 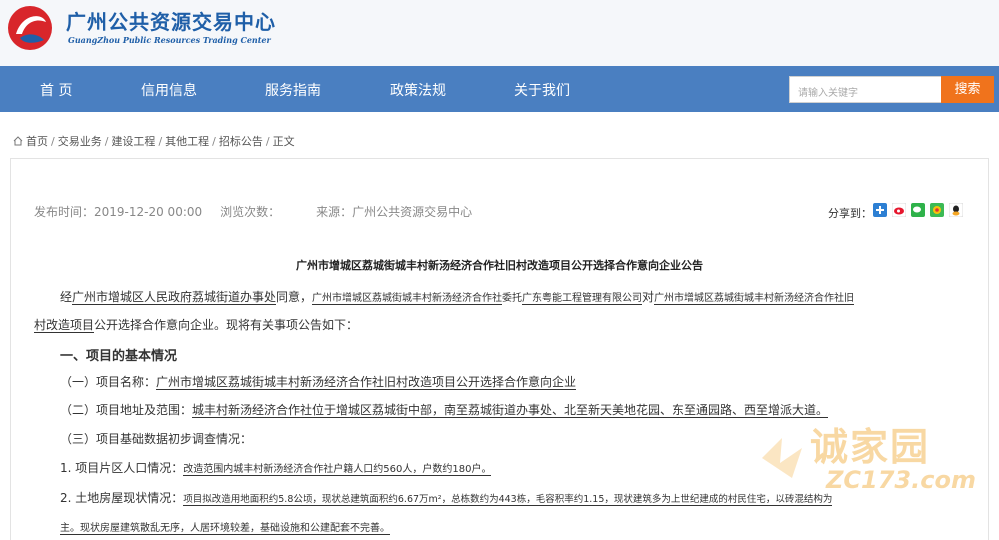 What do you see at coordinates (196, 325) in the screenshot?
I see `paragraph-1-cont: 村改造项目公开选择合作意向企业。现将有关事项公告如下：` at bounding box center [196, 325].